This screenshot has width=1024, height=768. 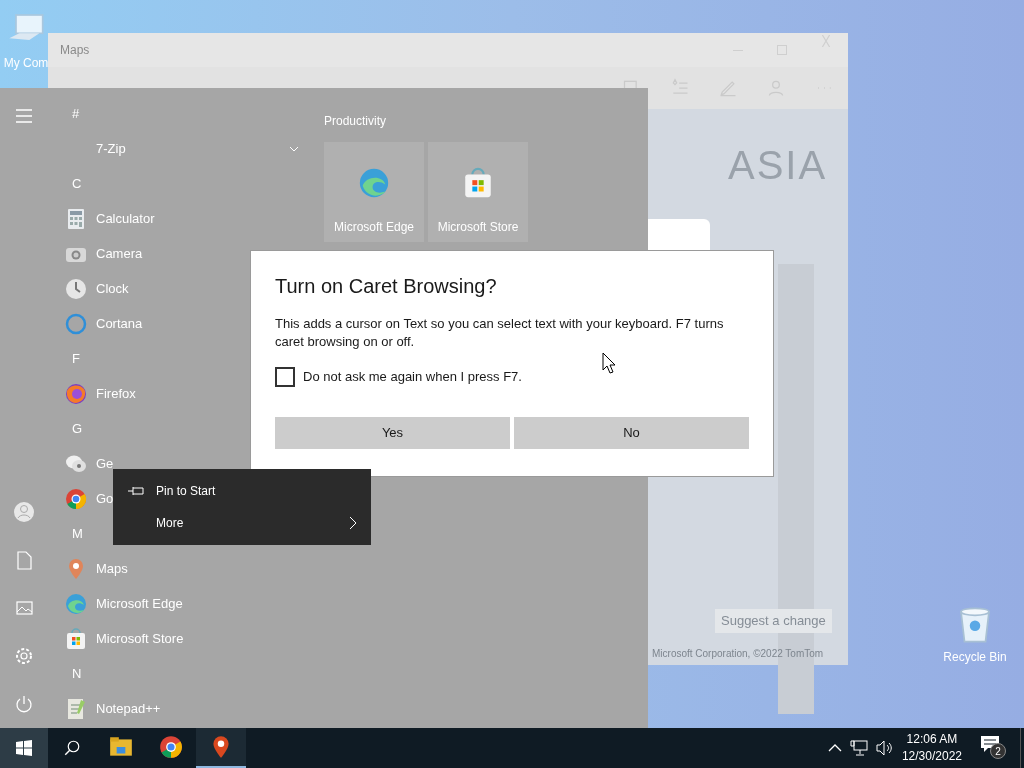 I want to click on time-text: 12:06 AM, so click(x=932, y=739).